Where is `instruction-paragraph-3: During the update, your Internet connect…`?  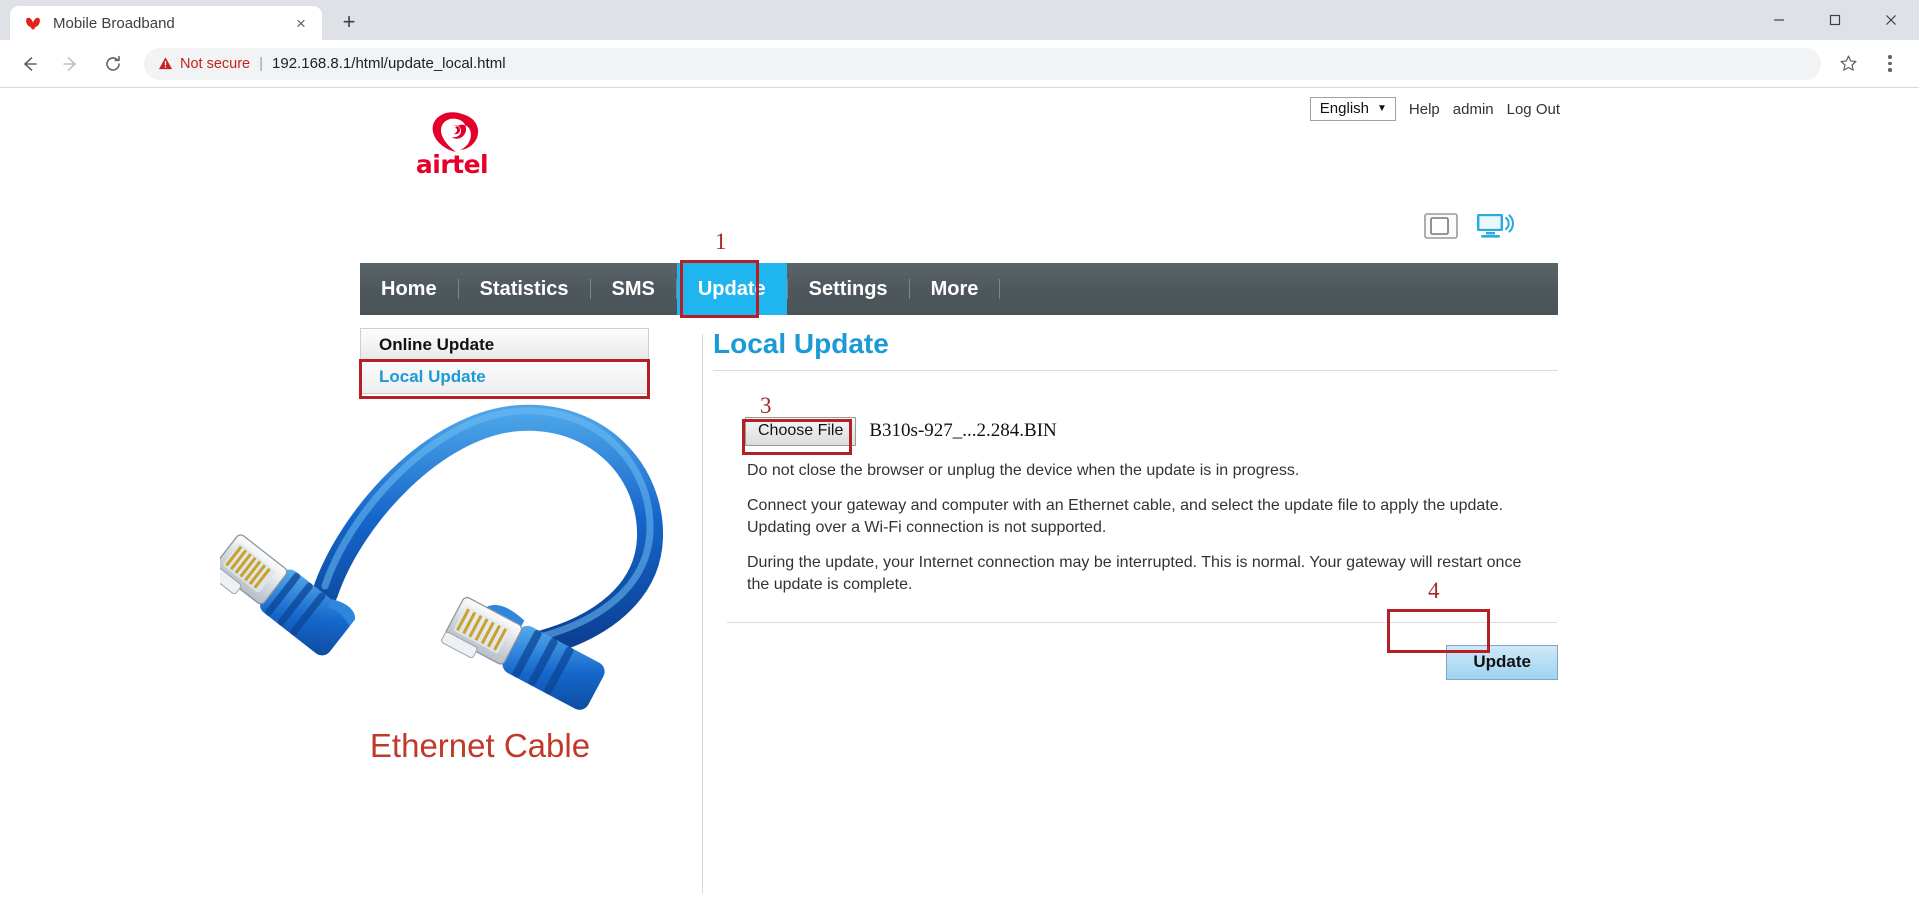 instruction-paragraph-3: During the update, your Internet connect… is located at coordinates (1134, 573).